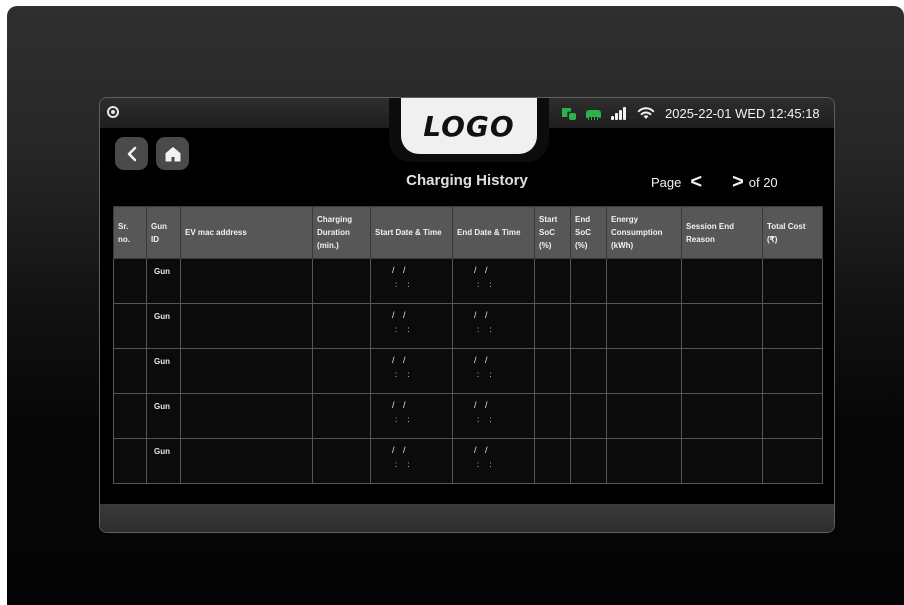 This screenshot has width=904, height=605. What do you see at coordinates (644, 232) in the screenshot?
I see `column-header: Energy Consumption (kWh)` at bounding box center [644, 232].